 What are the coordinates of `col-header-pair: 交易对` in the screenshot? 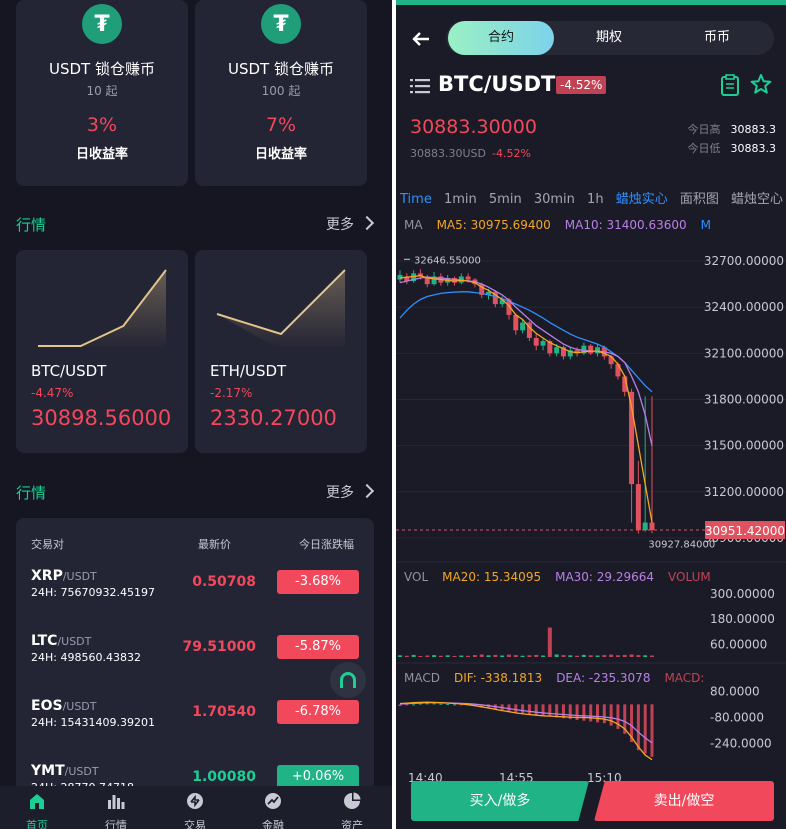 It's located at (47, 544).